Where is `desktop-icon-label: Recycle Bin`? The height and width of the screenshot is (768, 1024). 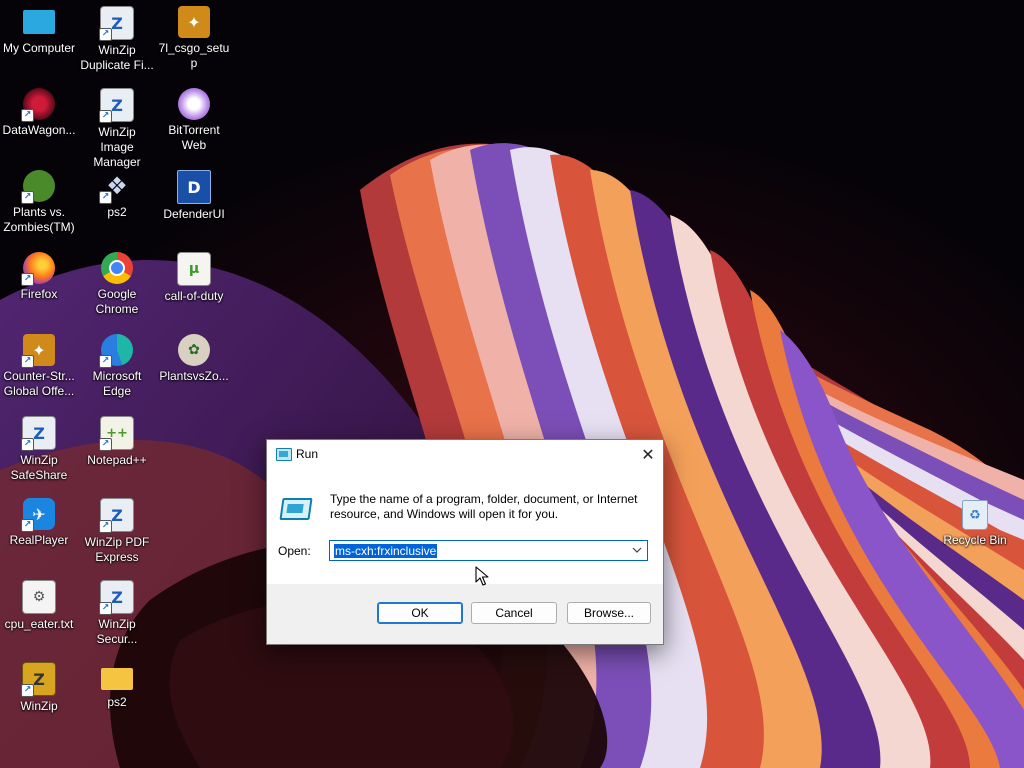 desktop-icon-label: Recycle Bin is located at coordinates (975, 540).